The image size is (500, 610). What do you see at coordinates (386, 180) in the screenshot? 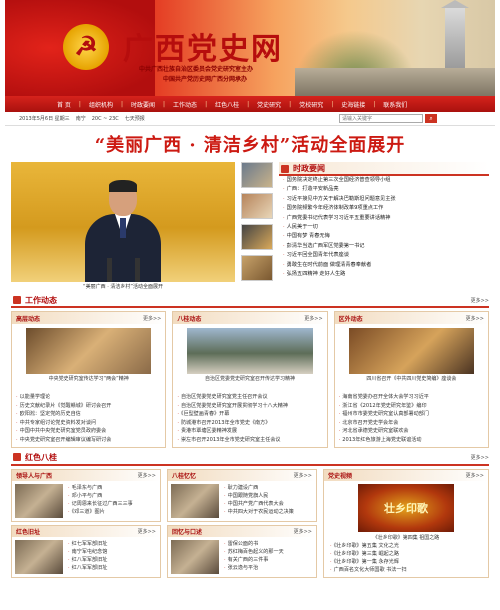
I see `list-item: 国务院决定终止第三次全国经济普查领导小组` at bounding box center [386, 180].